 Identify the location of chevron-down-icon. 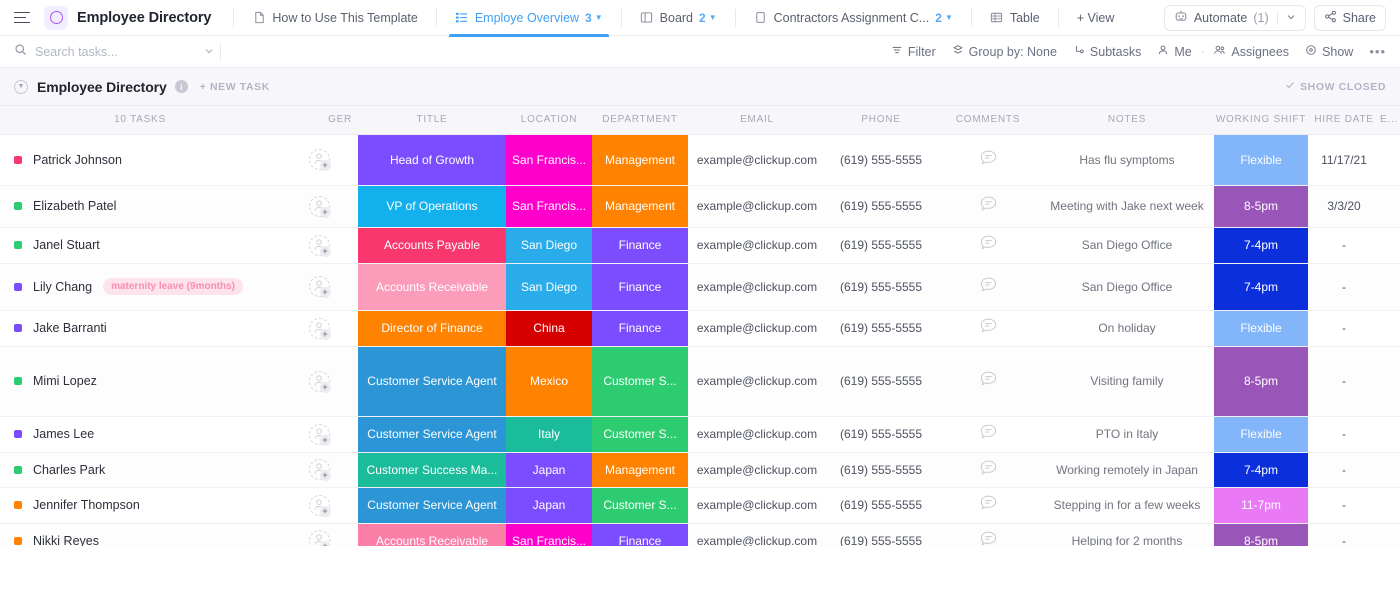
(1291, 18).